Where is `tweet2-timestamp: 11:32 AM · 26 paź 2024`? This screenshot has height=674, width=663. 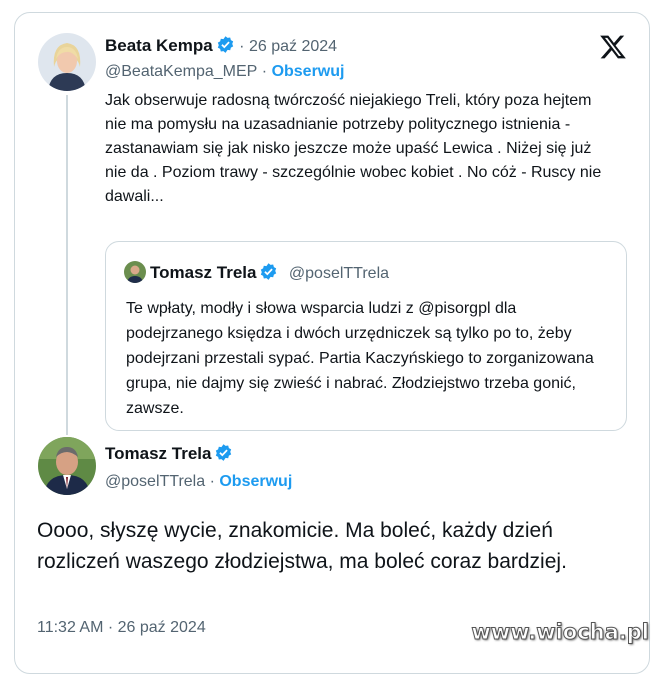 tweet2-timestamp: 11:32 AM · 26 paź 2024 is located at coordinates (121, 628).